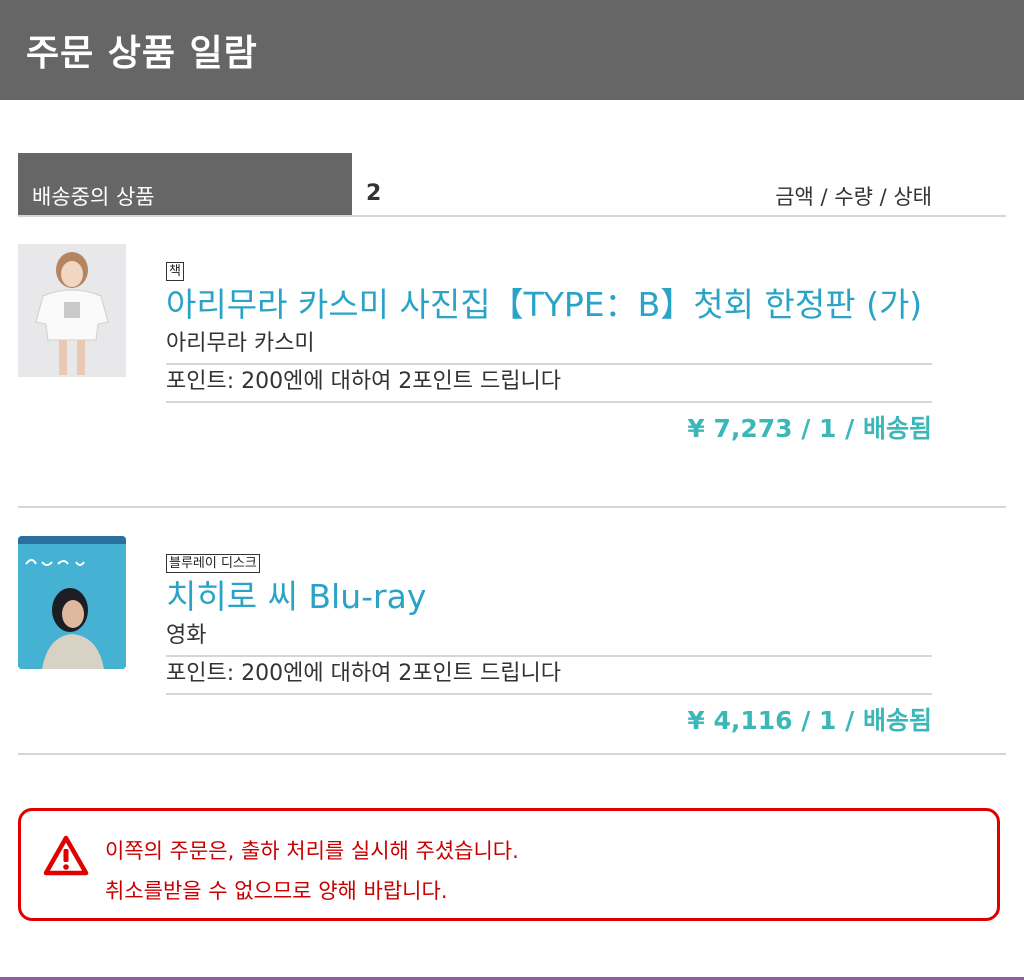 The height and width of the screenshot is (980, 1024). I want to click on warning-line-1: 이쪽의 주문은, 출하 처리를 실시해 주셨습니다., so click(312, 851).